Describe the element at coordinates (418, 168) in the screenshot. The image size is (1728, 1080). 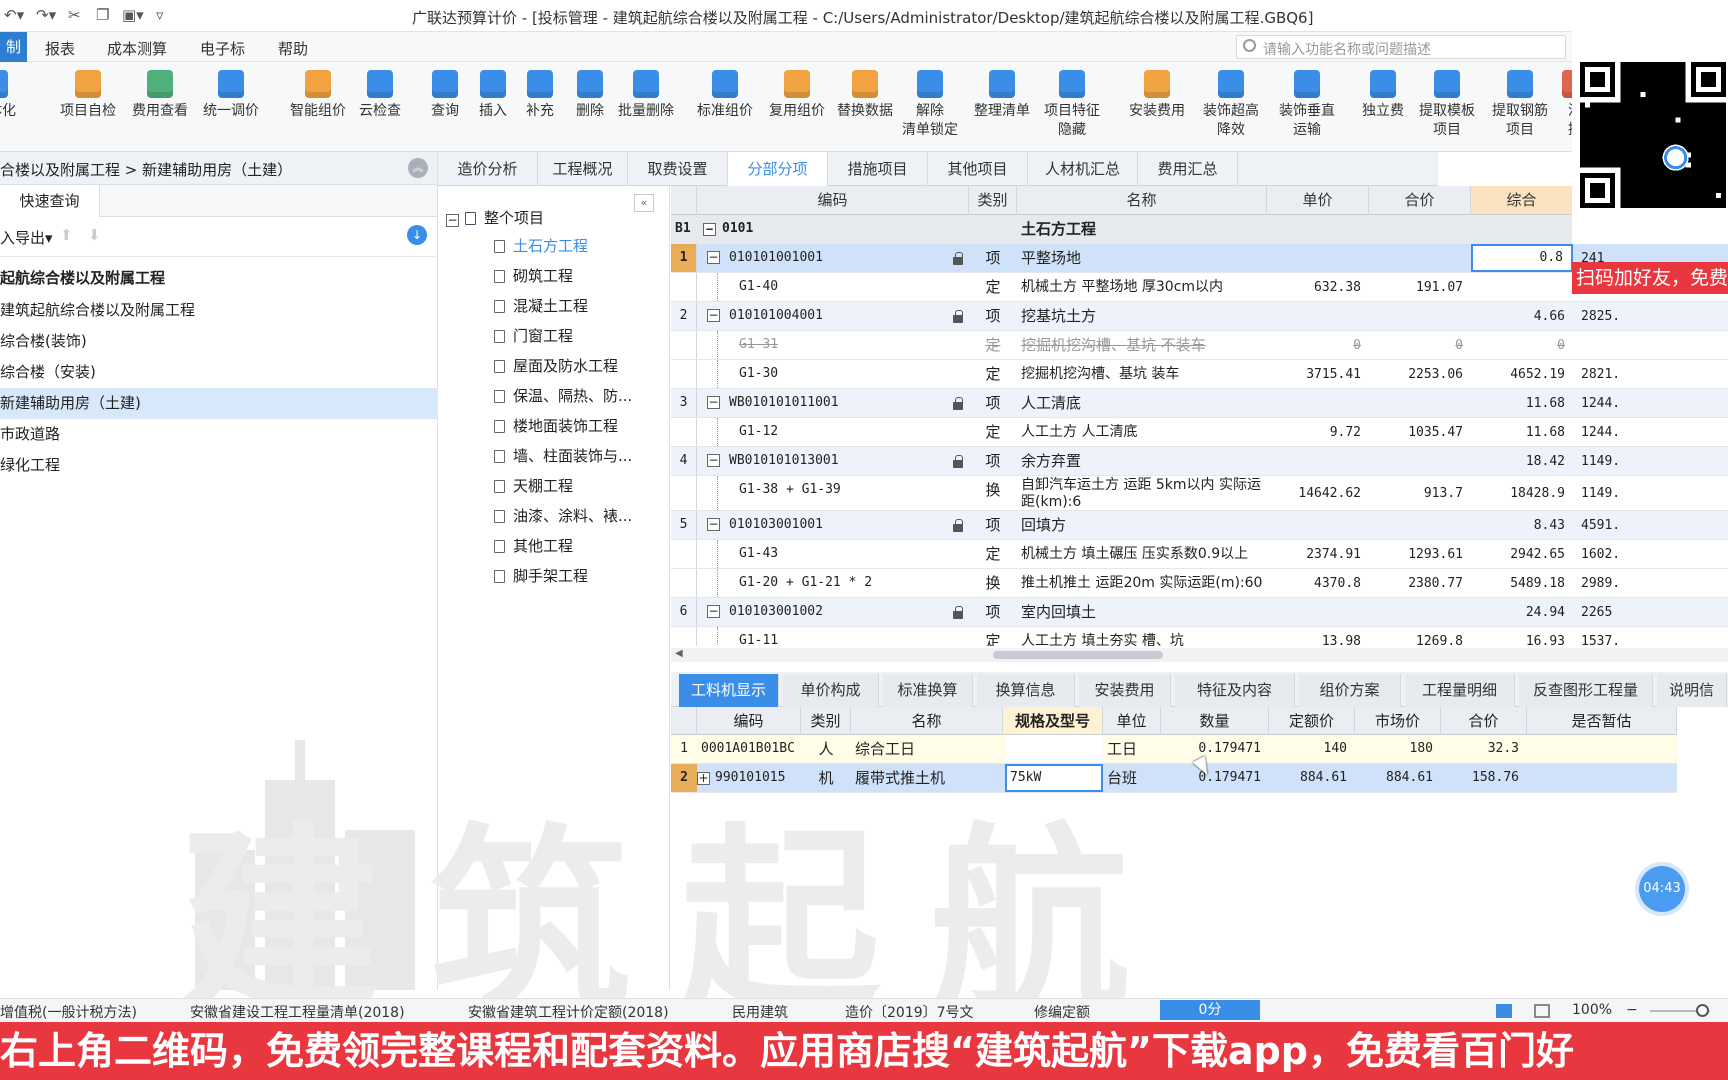
I see `collapse-icon: ︽` at that location.